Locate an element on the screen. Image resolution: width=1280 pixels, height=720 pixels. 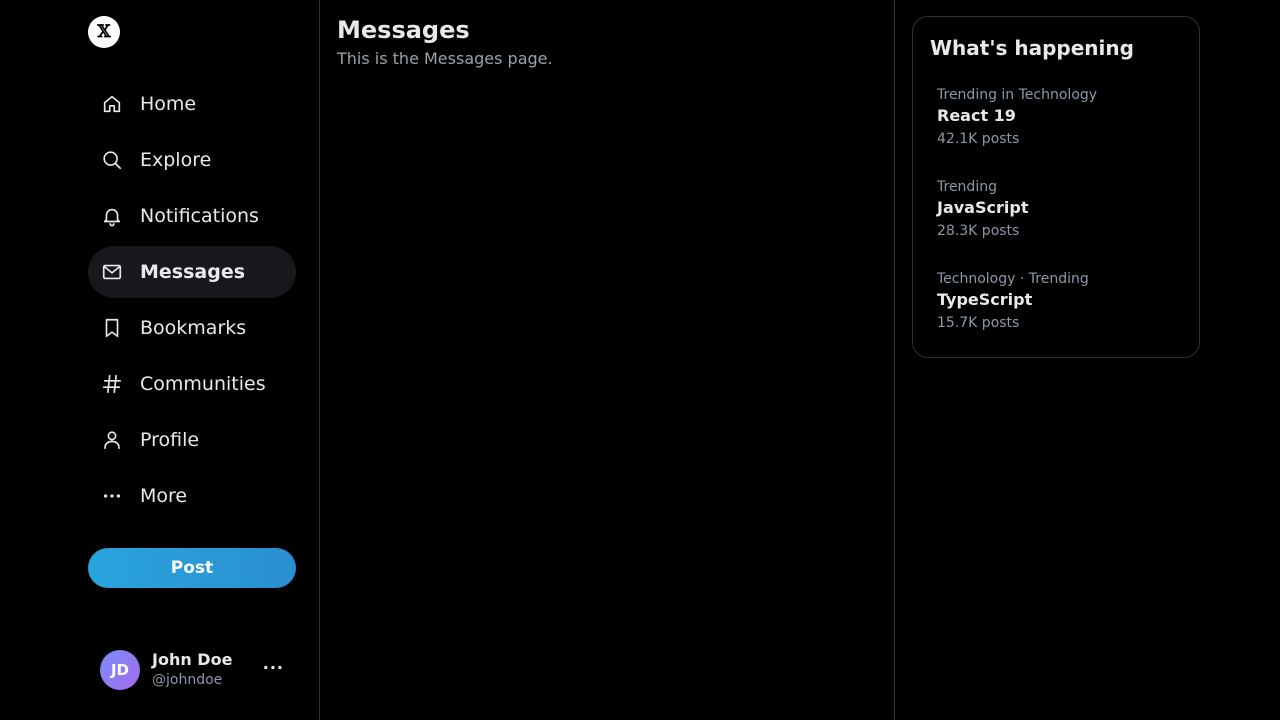
nav-item-explore: Explore is located at coordinates (192, 160).